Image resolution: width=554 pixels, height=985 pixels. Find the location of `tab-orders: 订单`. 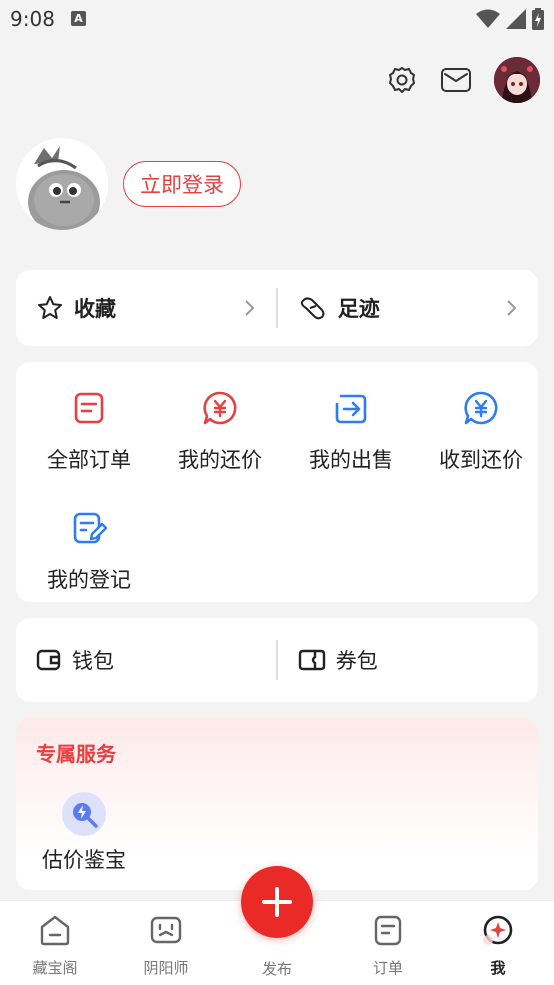

tab-orders: 订单 is located at coordinates (388, 945).